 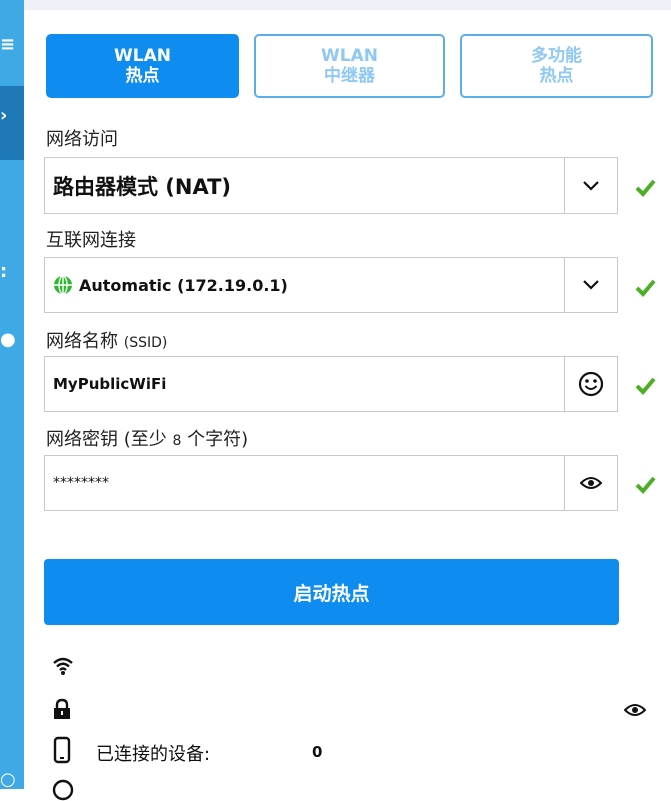 What do you see at coordinates (63, 790) in the screenshot?
I see `clock-icon` at bounding box center [63, 790].